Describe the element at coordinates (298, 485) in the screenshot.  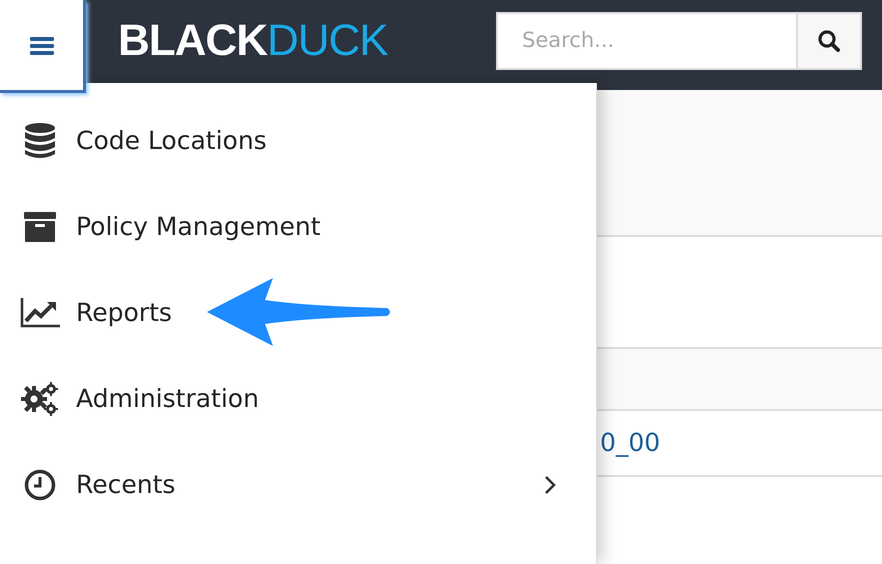
I see `menu-item: Recents` at that location.